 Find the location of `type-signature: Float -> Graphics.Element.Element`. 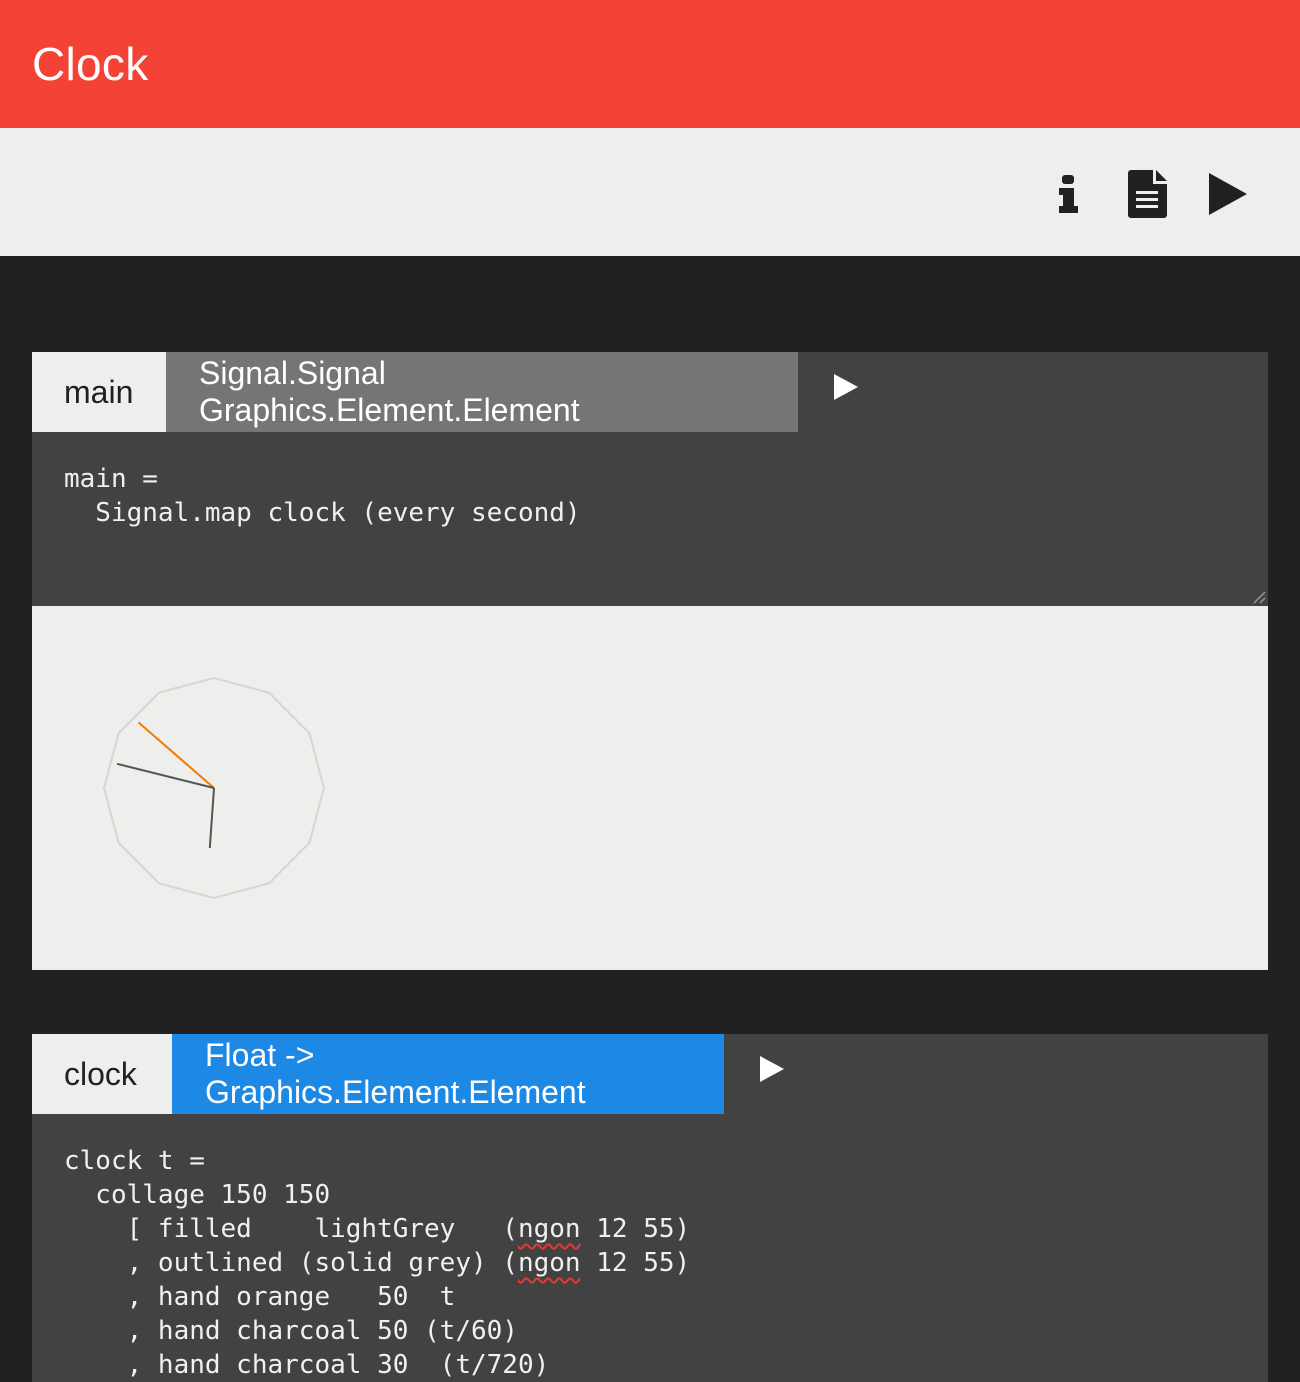

type-signature: Float -> Graphics.Element.Element is located at coordinates (448, 1074).